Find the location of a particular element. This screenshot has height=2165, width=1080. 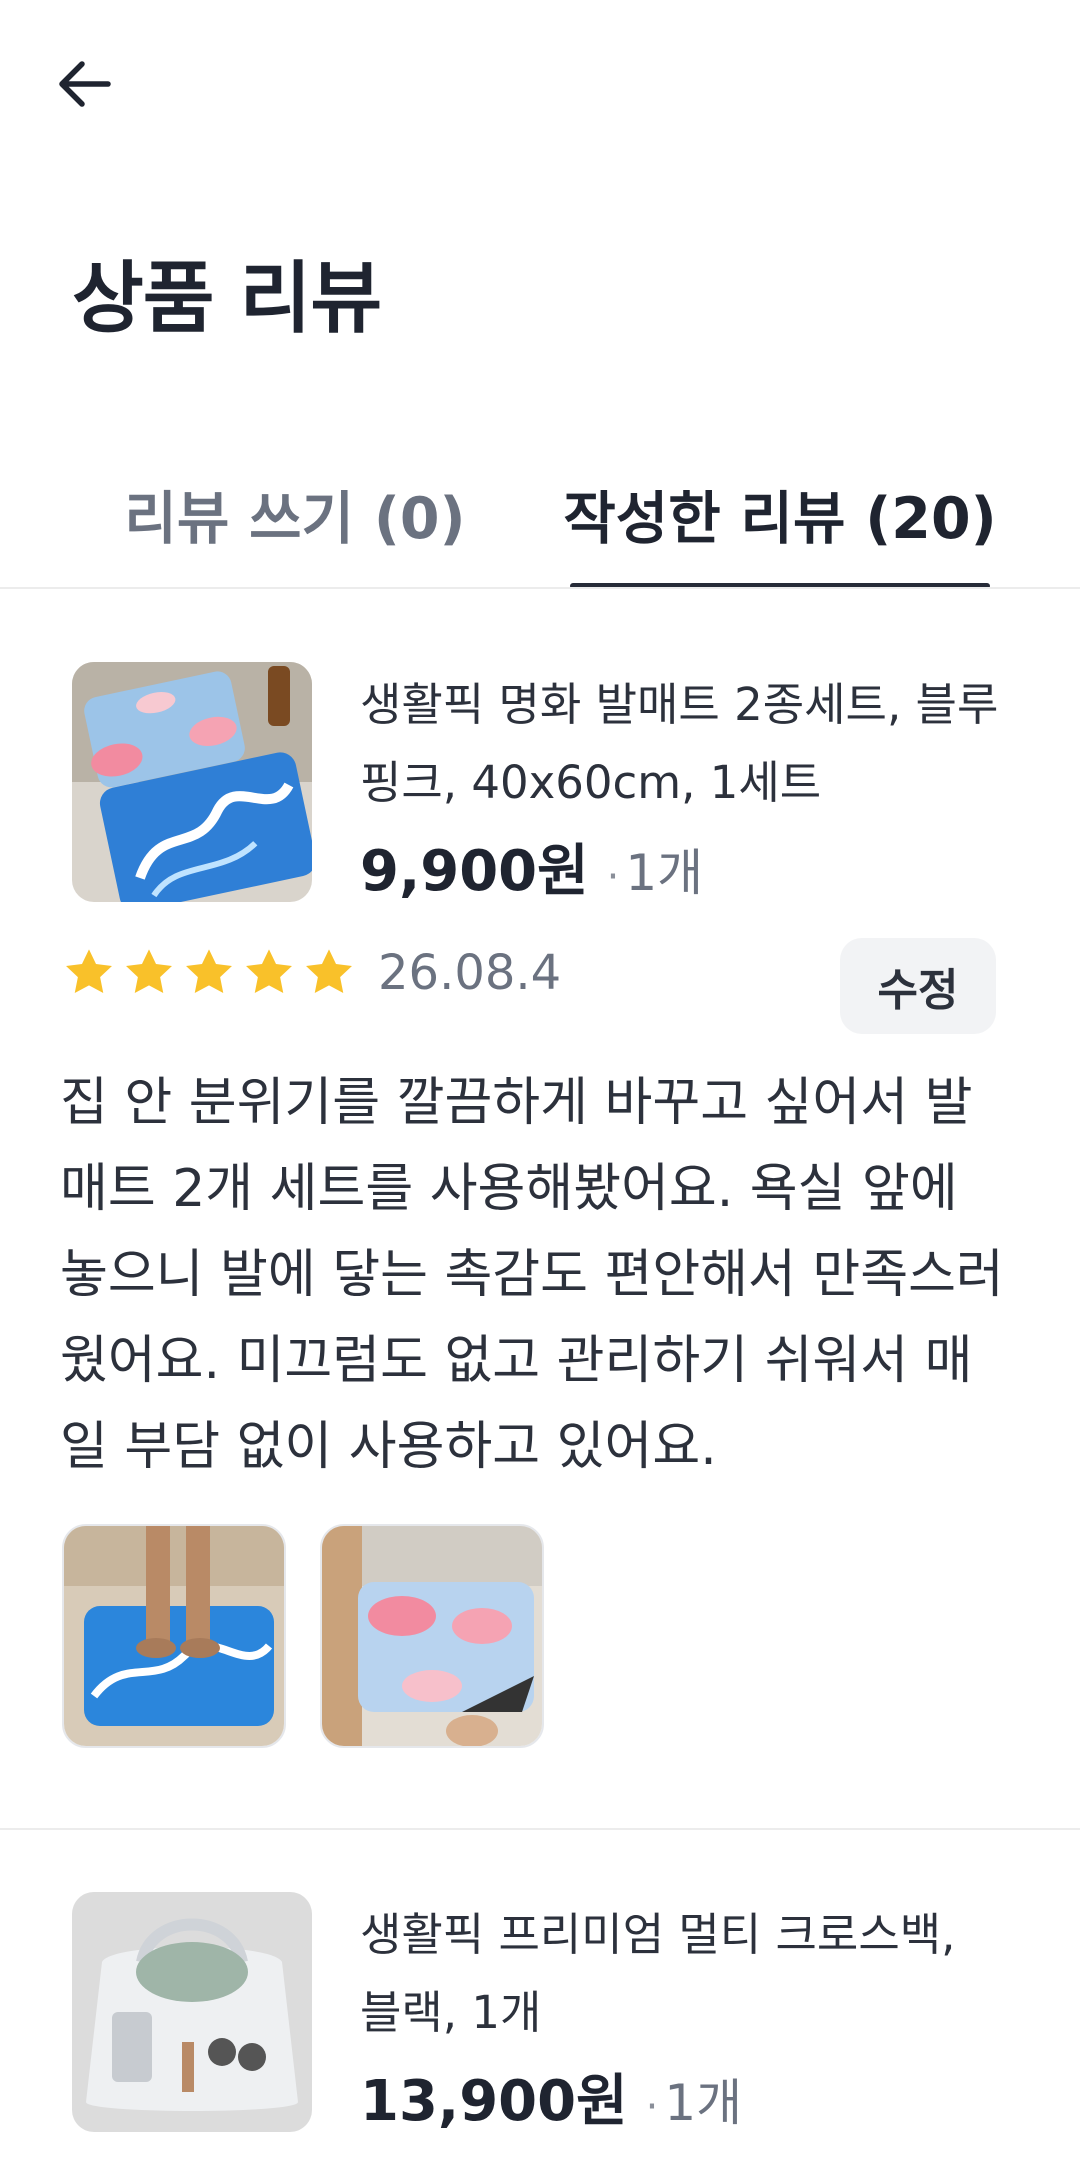

tab-write-review: 리뷰 쓰기 (0) is located at coordinates (295, 514).